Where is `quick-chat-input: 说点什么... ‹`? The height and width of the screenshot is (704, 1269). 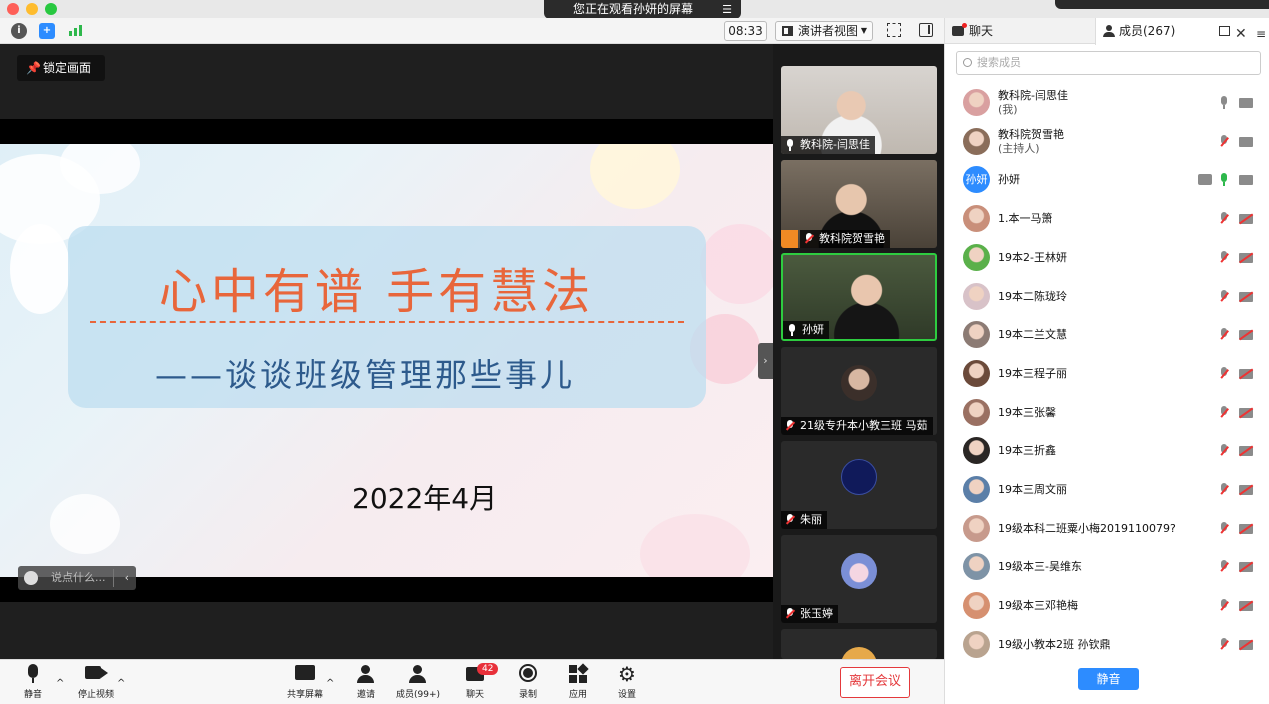
quick-chat-input: 说点什么... ‹ is located at coordinates (77, 578).